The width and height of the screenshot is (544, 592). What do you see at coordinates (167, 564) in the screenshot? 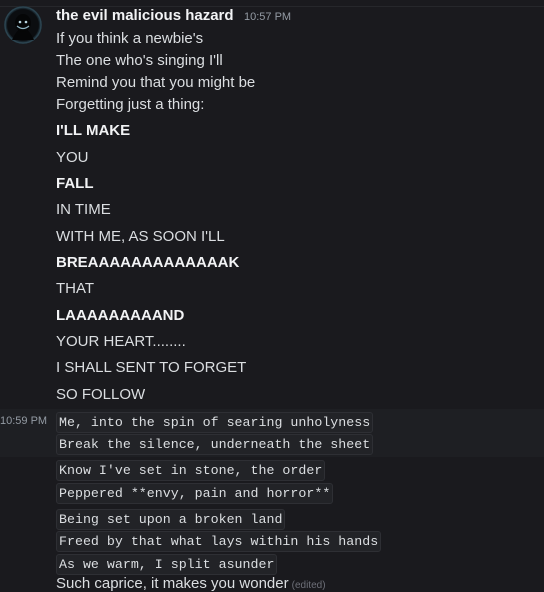
I see `inline-code-line: As we warm, I split asunder` at bounding box center [167, 564].